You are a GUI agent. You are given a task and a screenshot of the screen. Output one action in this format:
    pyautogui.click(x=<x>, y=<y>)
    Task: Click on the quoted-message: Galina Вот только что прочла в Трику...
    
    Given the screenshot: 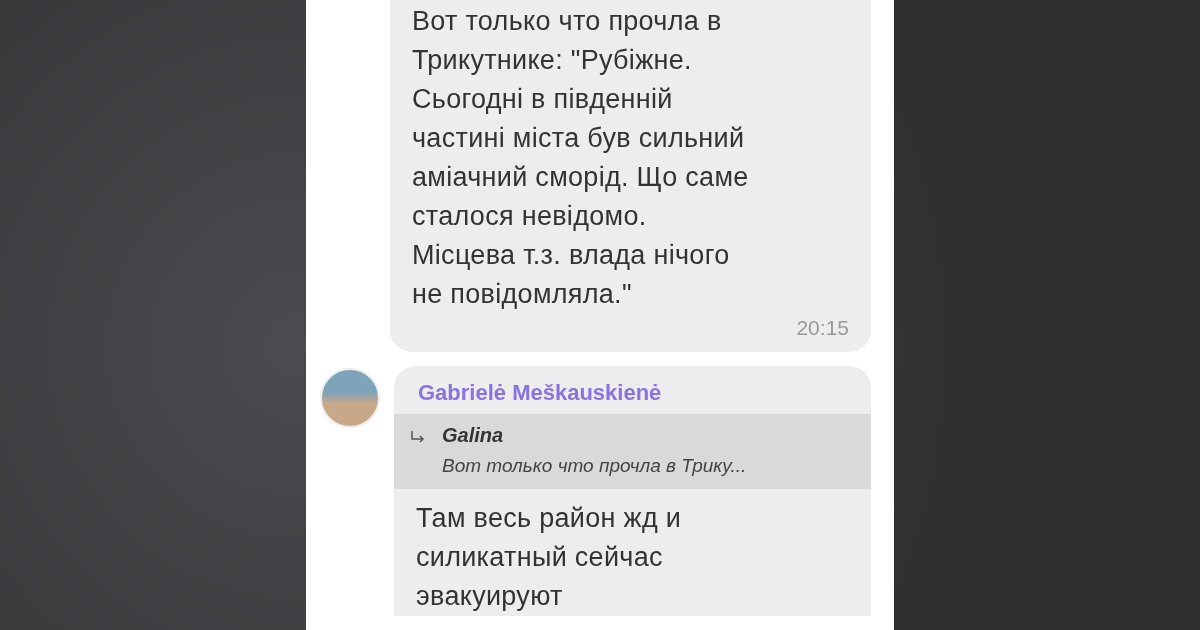 What is the action you would take?
    pyautogui.click(x=632, y=451)
    